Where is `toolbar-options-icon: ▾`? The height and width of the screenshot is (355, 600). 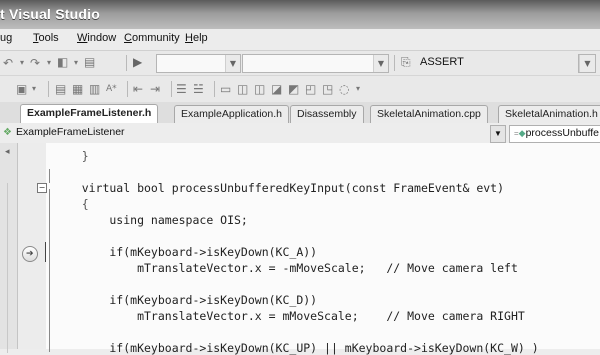 toolbar-options-icon: ▾ is located at coordinates (358, 89).